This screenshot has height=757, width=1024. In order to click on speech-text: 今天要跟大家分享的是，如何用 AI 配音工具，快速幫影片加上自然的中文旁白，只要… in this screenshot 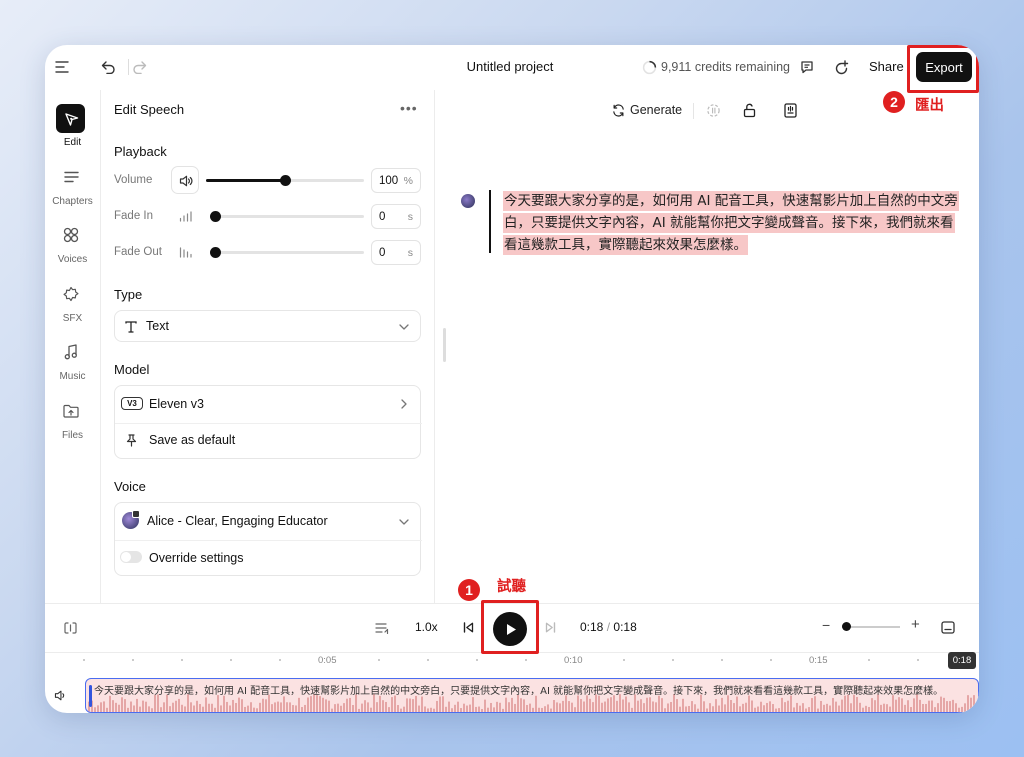, I will do `click(731, 223)`.